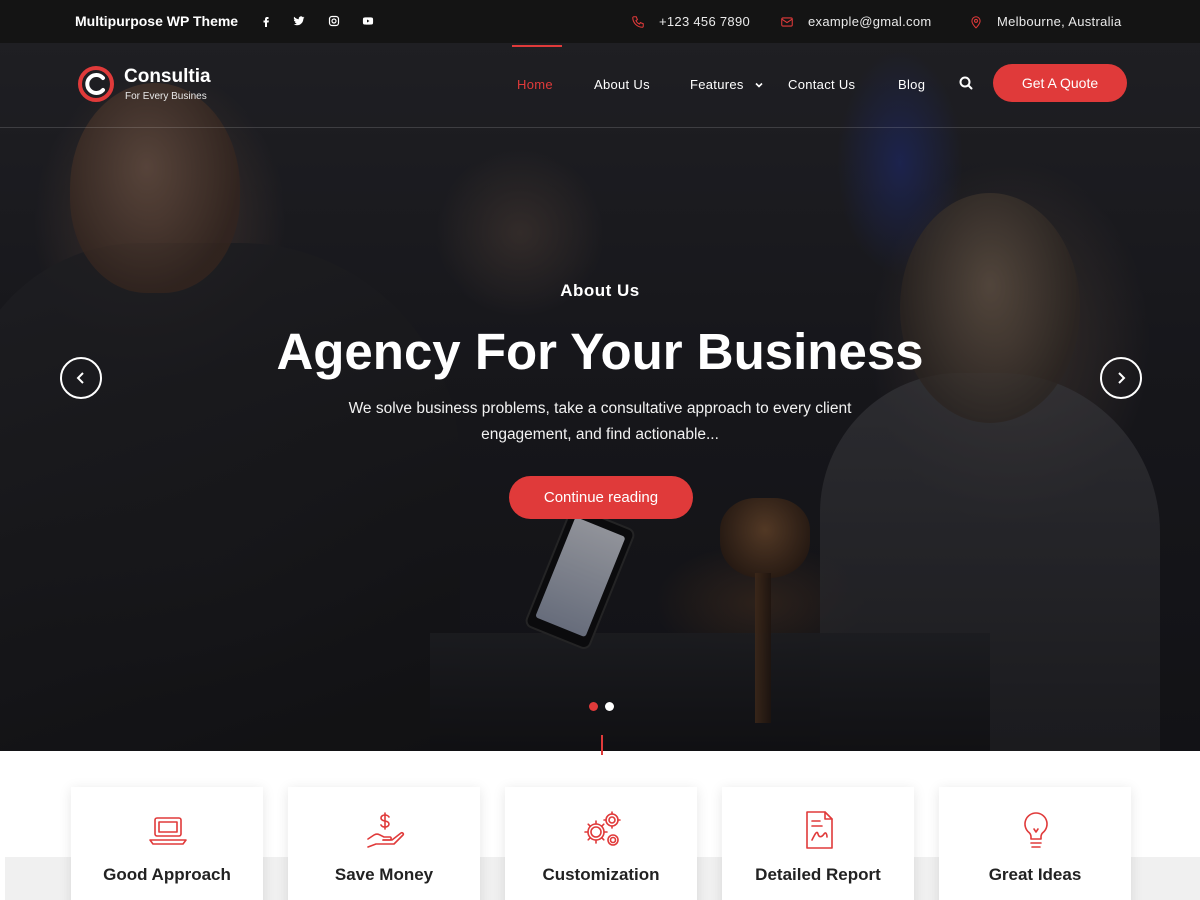  What do you see at coordinates (602, 830) in the screenshot?
I see `gears-icon` at bounding box center [602, 830].